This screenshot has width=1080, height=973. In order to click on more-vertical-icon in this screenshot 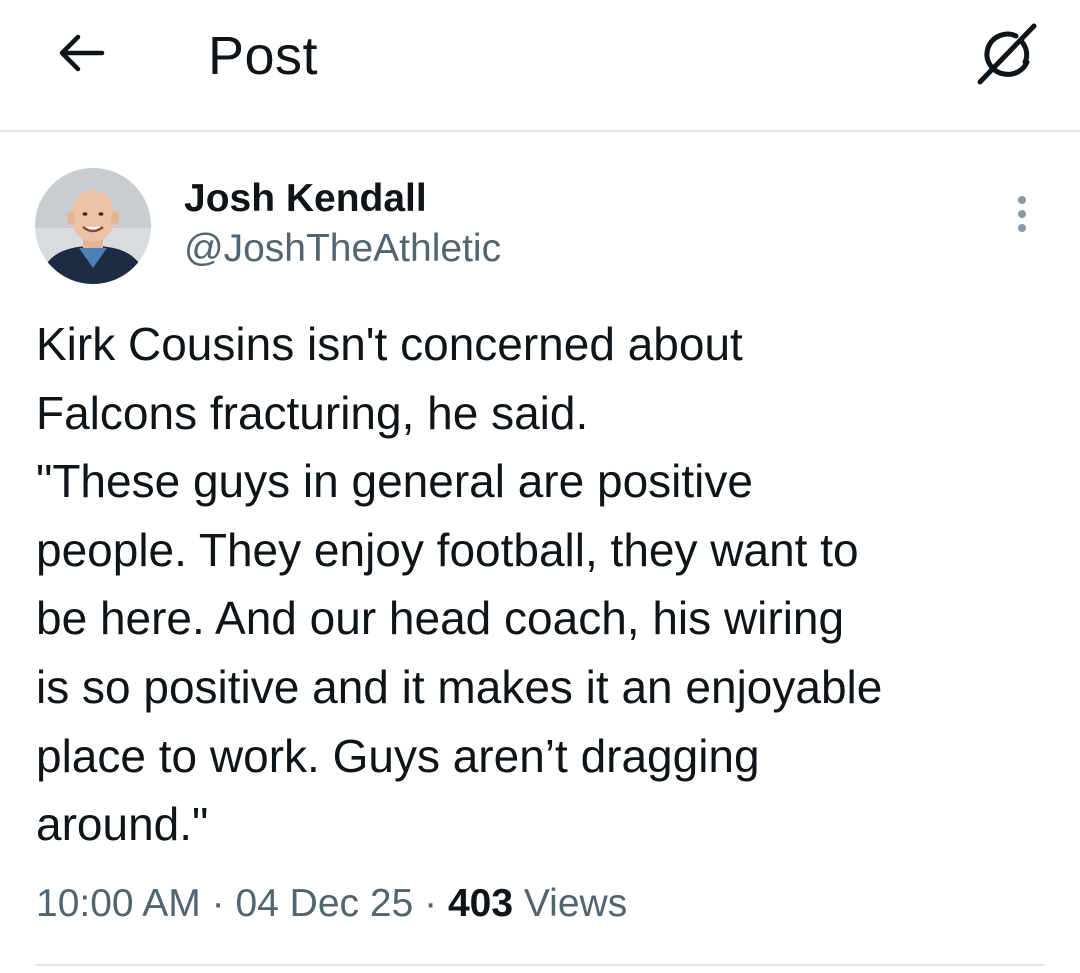, I will do `click(1022, 214)`.